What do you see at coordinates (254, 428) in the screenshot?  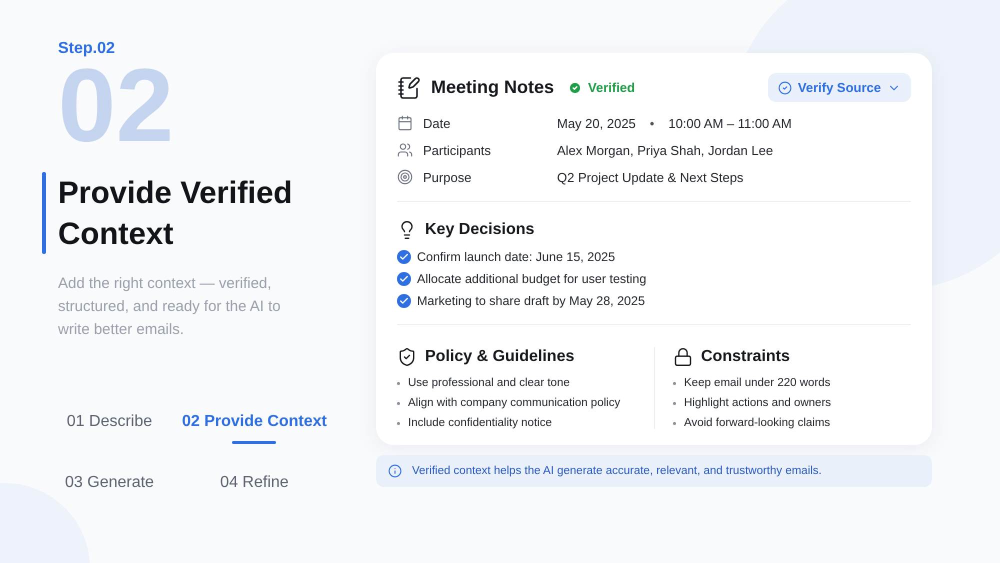 I see `step-tab: 02 Provide Context` at bounding box center [254, 428].